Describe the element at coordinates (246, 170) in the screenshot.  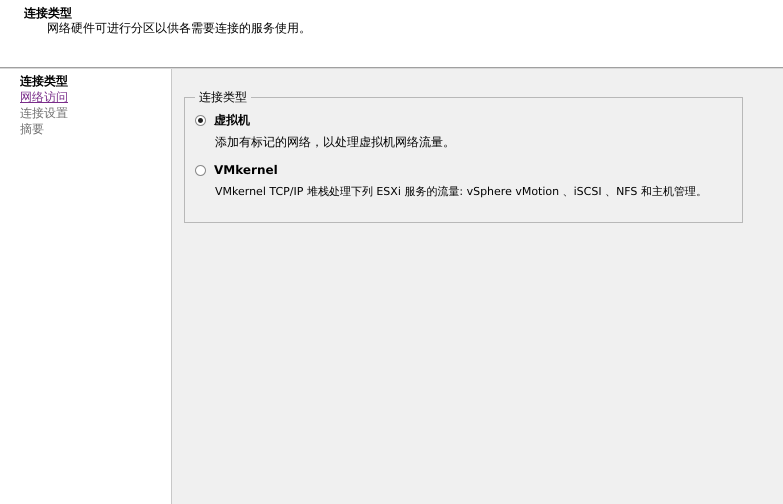
I see `option-label: VMkernel` at that location.